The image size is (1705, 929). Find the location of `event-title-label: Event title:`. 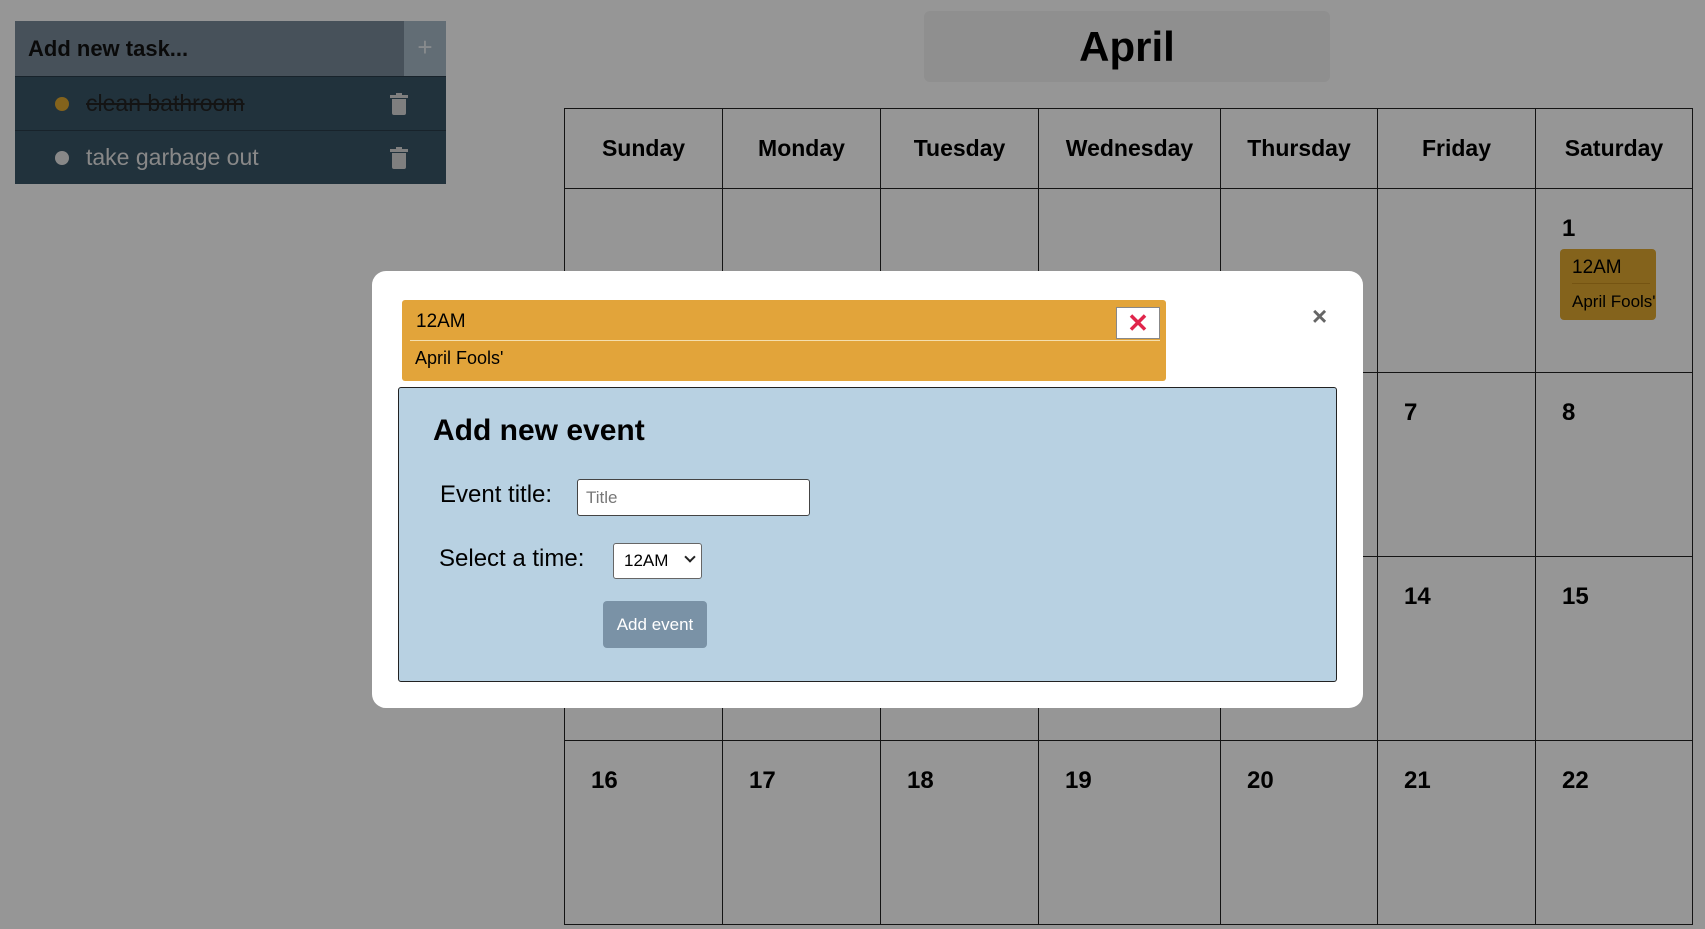

event-title-label: Event title: is located at coordinates (496, 494).